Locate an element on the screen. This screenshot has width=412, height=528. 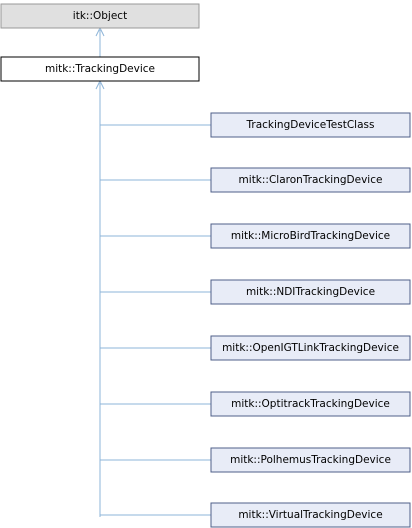
node-tracking-device: mitk::TrackingDevice is located at coordinates (100, 69).